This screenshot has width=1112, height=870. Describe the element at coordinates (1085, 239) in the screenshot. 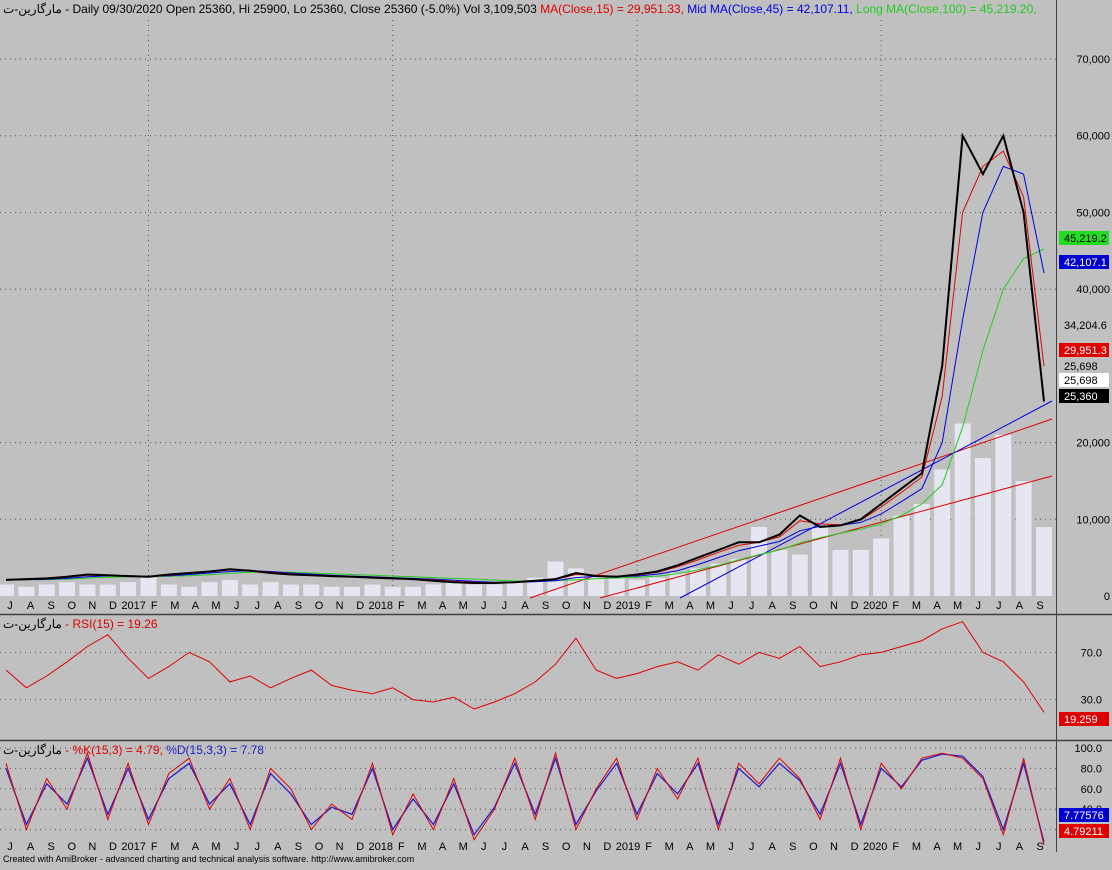

I see `badge-long-ma: 45,219.2` at that location.